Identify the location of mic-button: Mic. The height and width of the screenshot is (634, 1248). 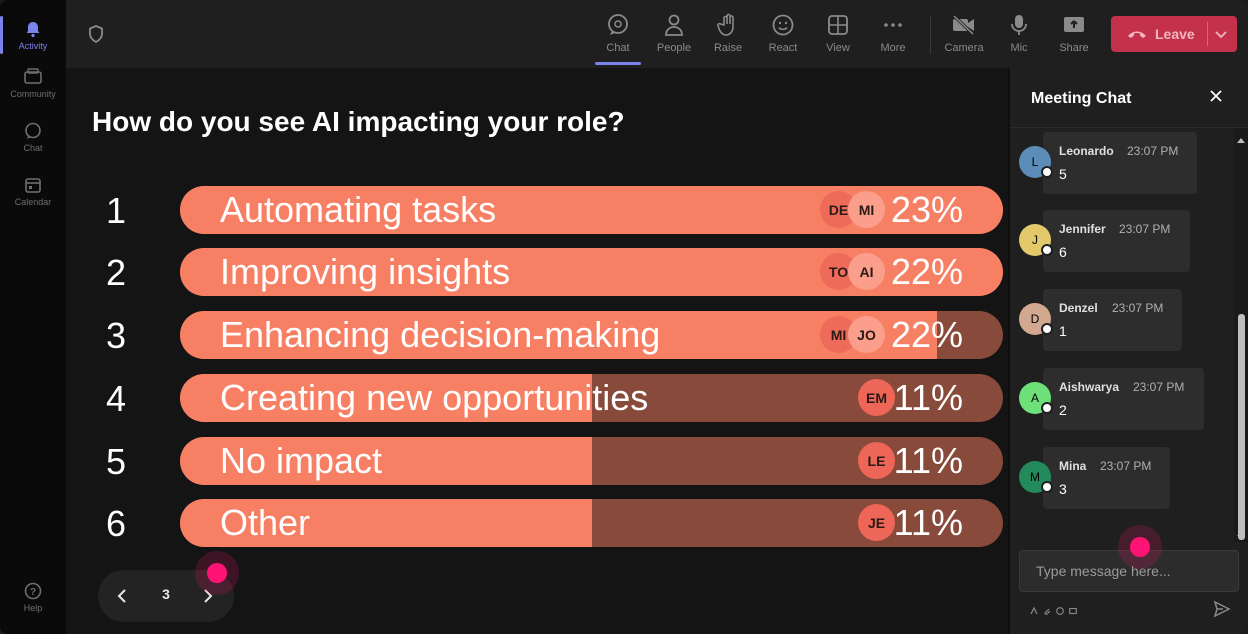
(1019, 35).